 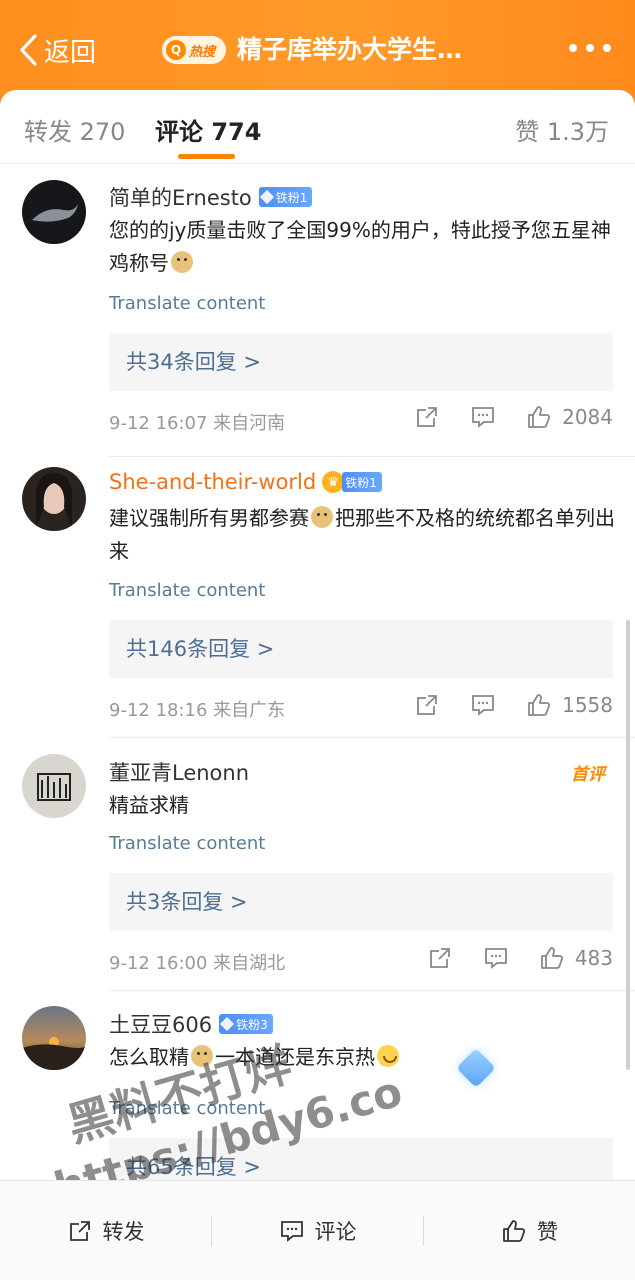 I want to click on tab-repost: 转发 270, so click(x=74, y=129).